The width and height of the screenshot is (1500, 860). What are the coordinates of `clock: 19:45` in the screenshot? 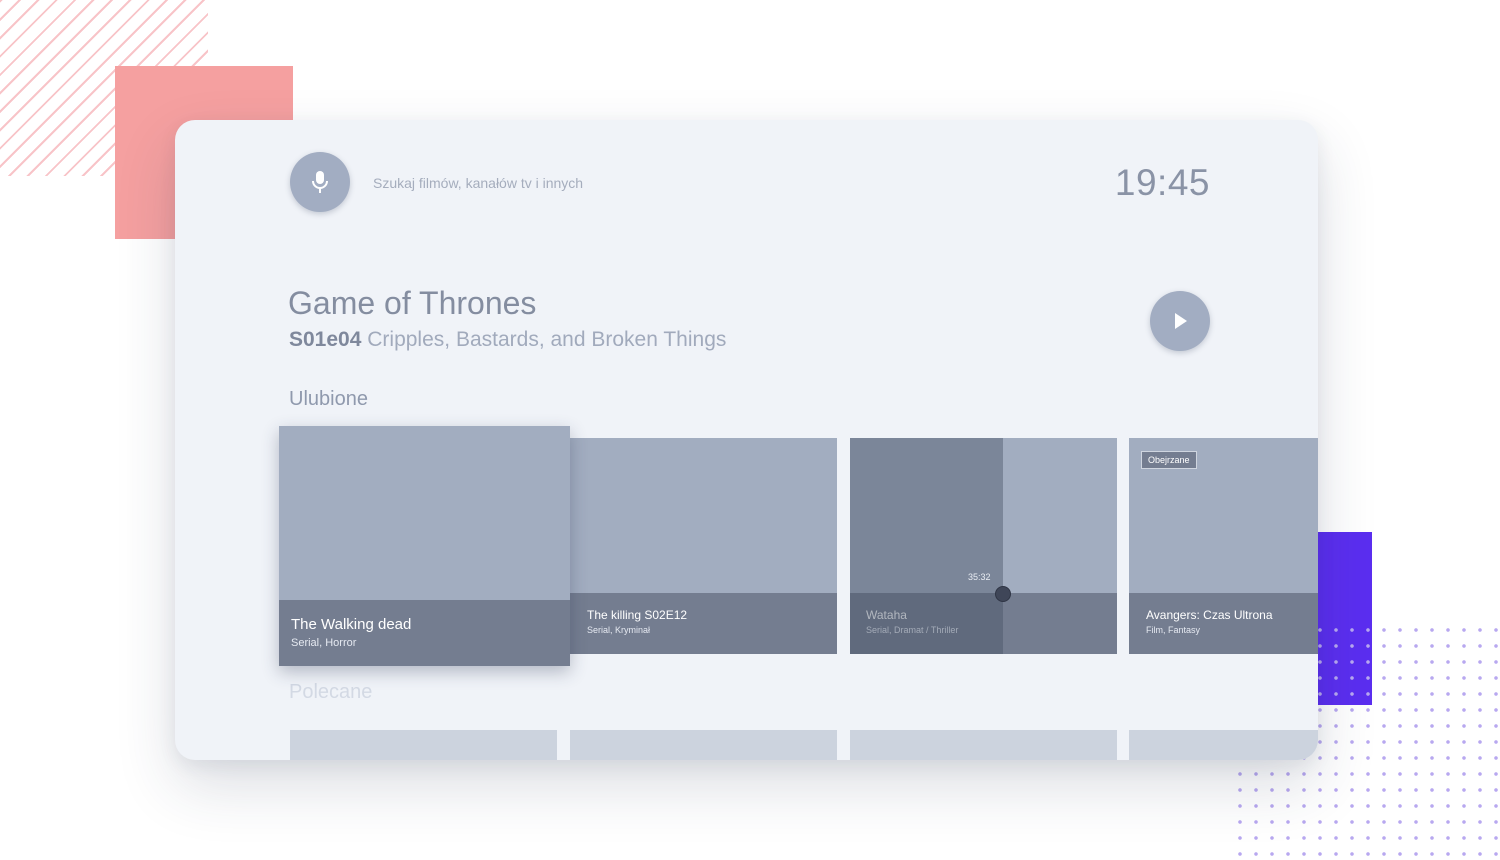 It's located at (1162, 182).